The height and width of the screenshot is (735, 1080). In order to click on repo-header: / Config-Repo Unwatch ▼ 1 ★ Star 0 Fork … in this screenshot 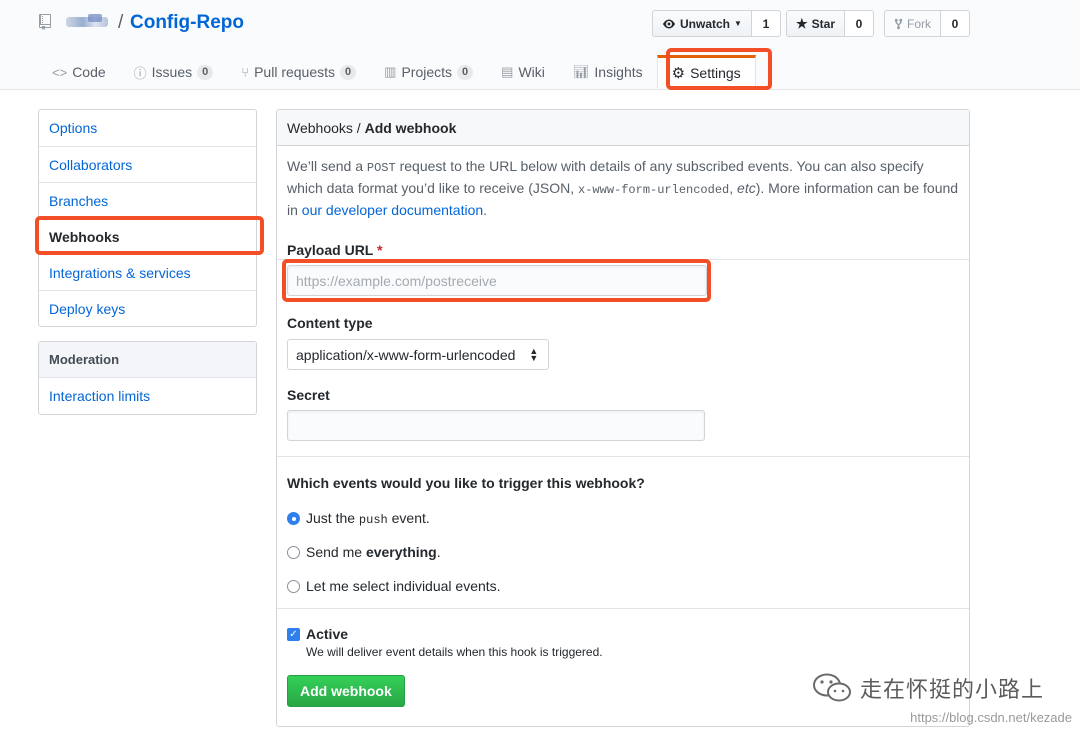, I will do `click(540, 45)`.